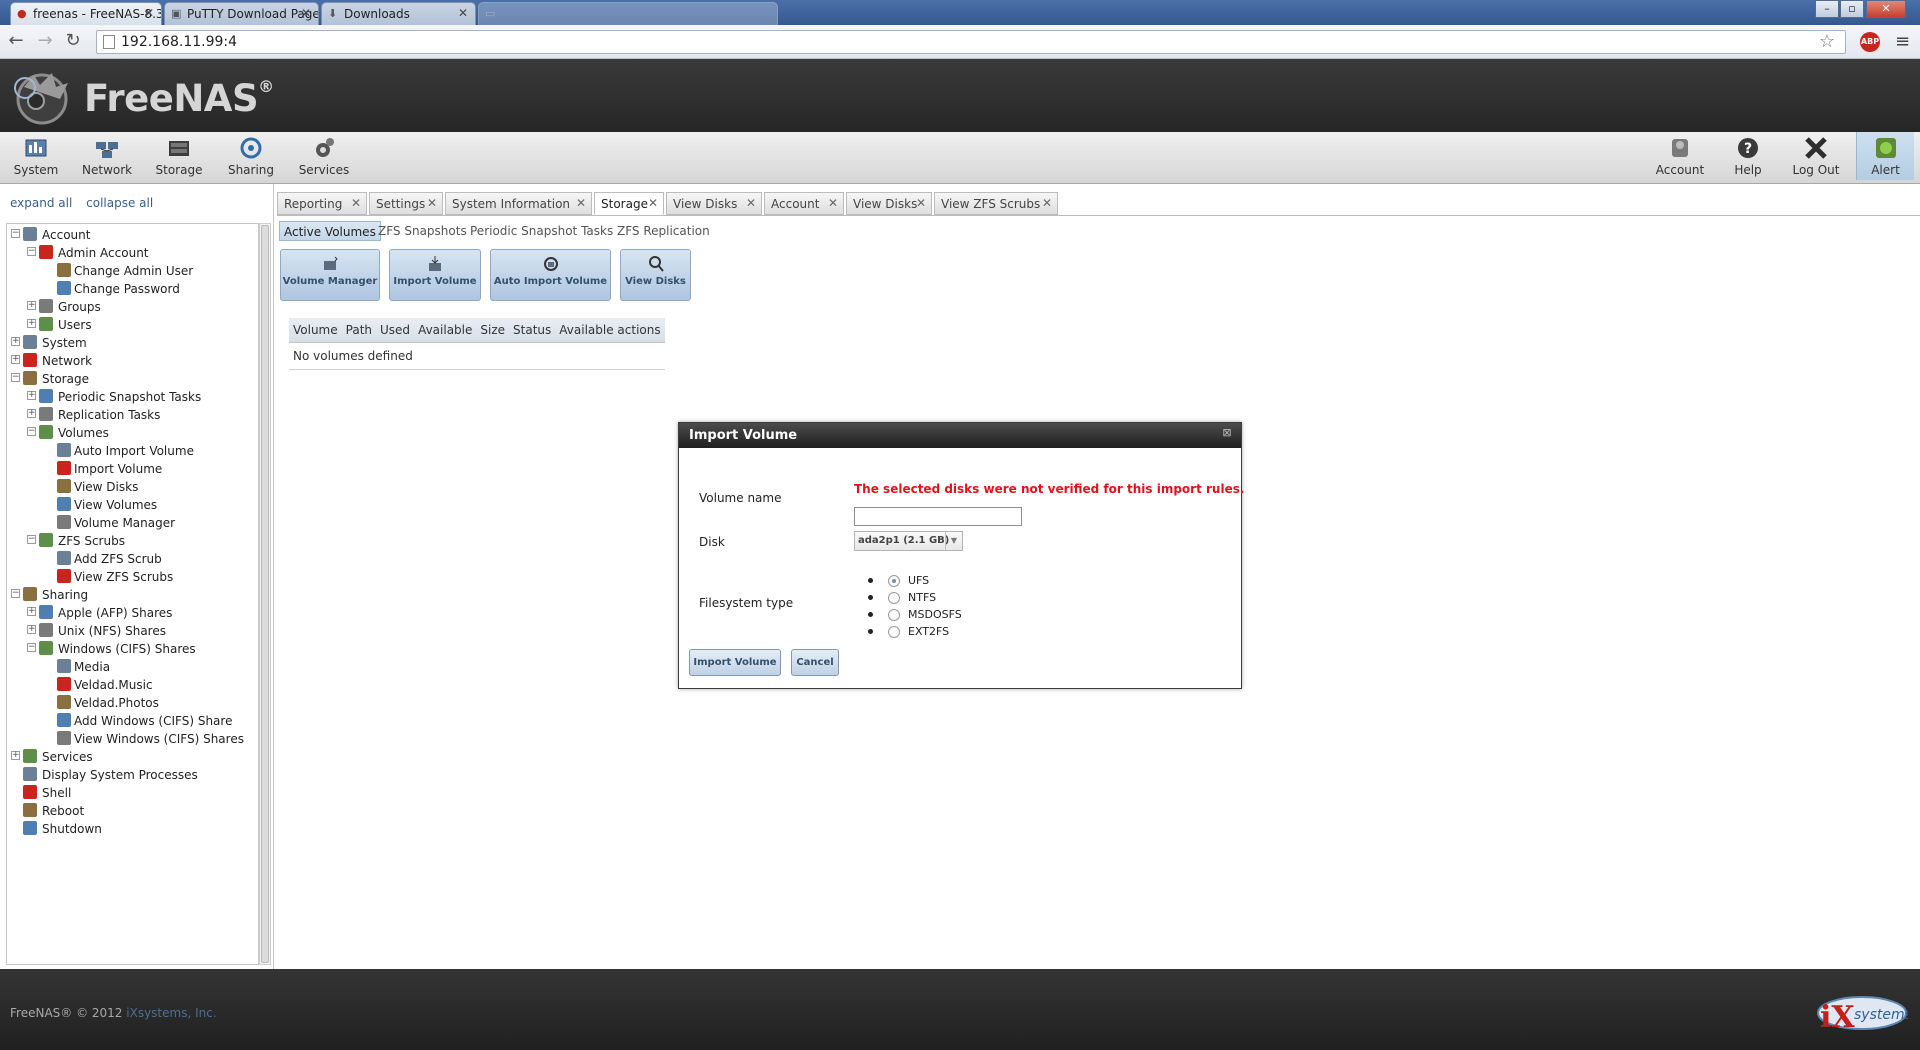  I want to click on tree-item-label: View Volumes, so click(116, 505).